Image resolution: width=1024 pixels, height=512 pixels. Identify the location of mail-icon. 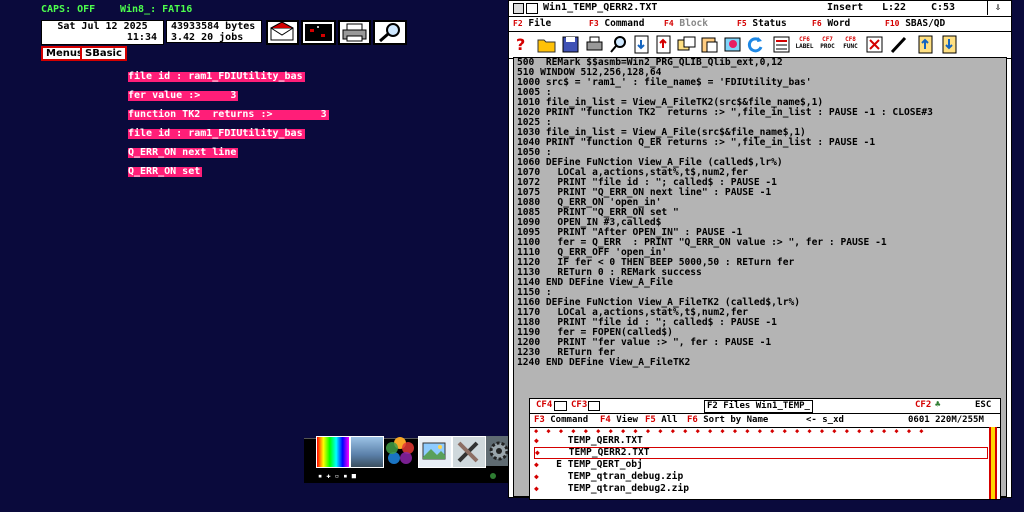
(282, 32).